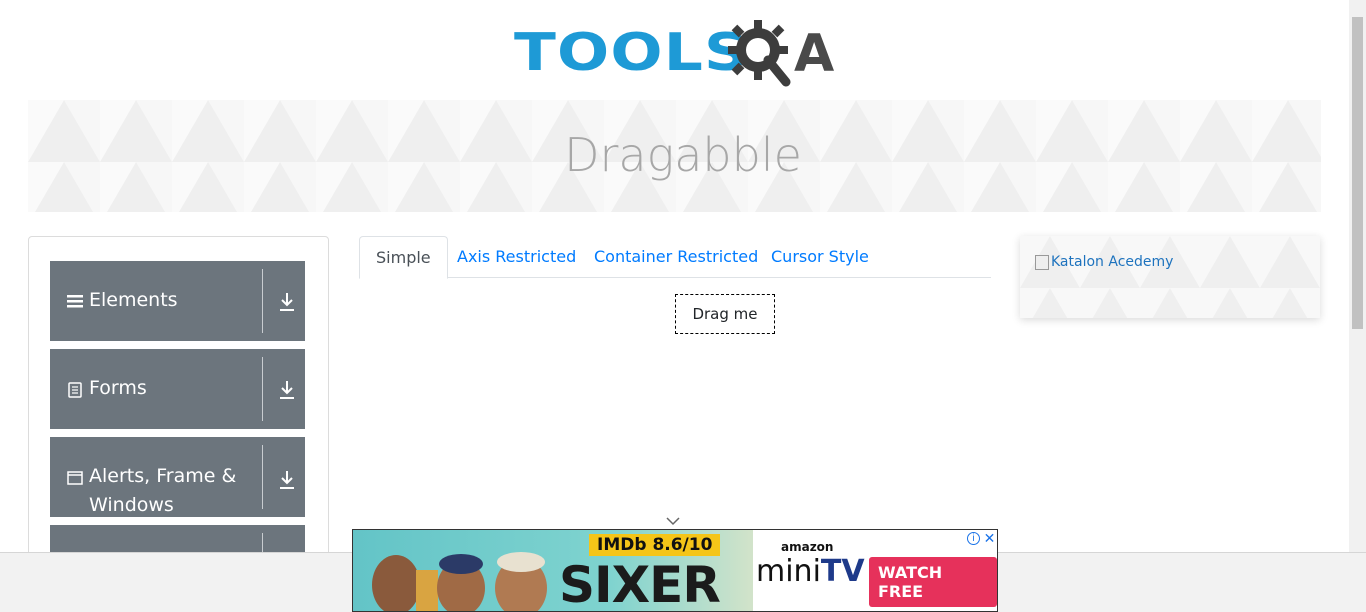 This screenshot has height=612, width=1366. I want to click on chevron-down-icon, so click(673, 521).